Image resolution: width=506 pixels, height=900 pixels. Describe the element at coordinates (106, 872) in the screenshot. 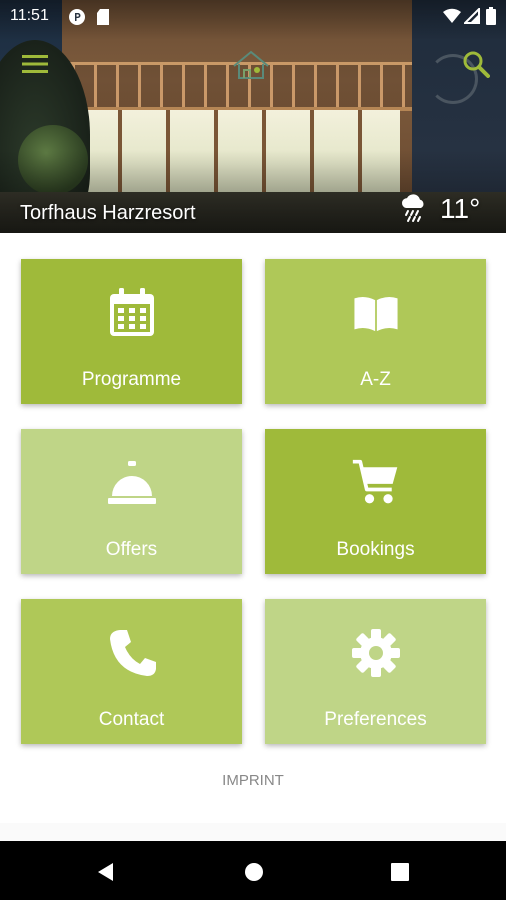

I see `back-icon` at that location.